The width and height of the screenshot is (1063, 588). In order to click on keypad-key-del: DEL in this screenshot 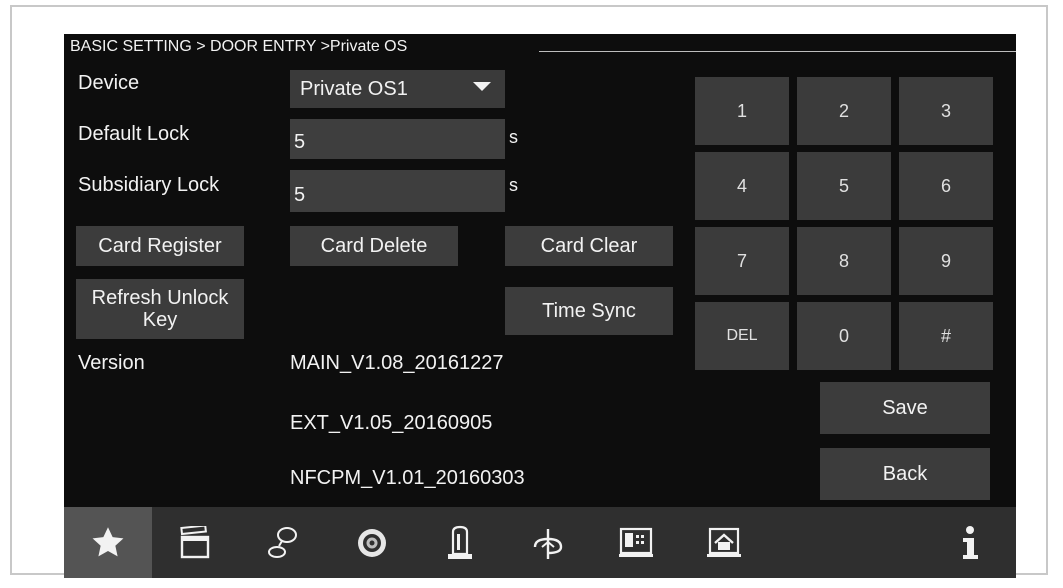, I will do `click(742, 336)`.